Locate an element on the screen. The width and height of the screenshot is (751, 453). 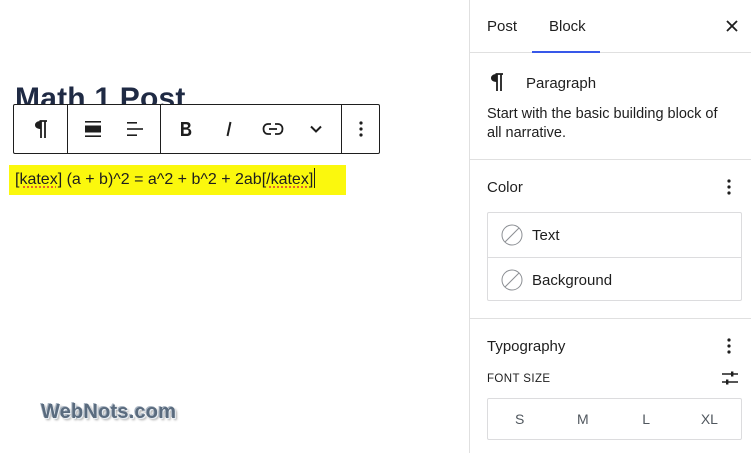
block-type-button is located at coordinates (41, 129).